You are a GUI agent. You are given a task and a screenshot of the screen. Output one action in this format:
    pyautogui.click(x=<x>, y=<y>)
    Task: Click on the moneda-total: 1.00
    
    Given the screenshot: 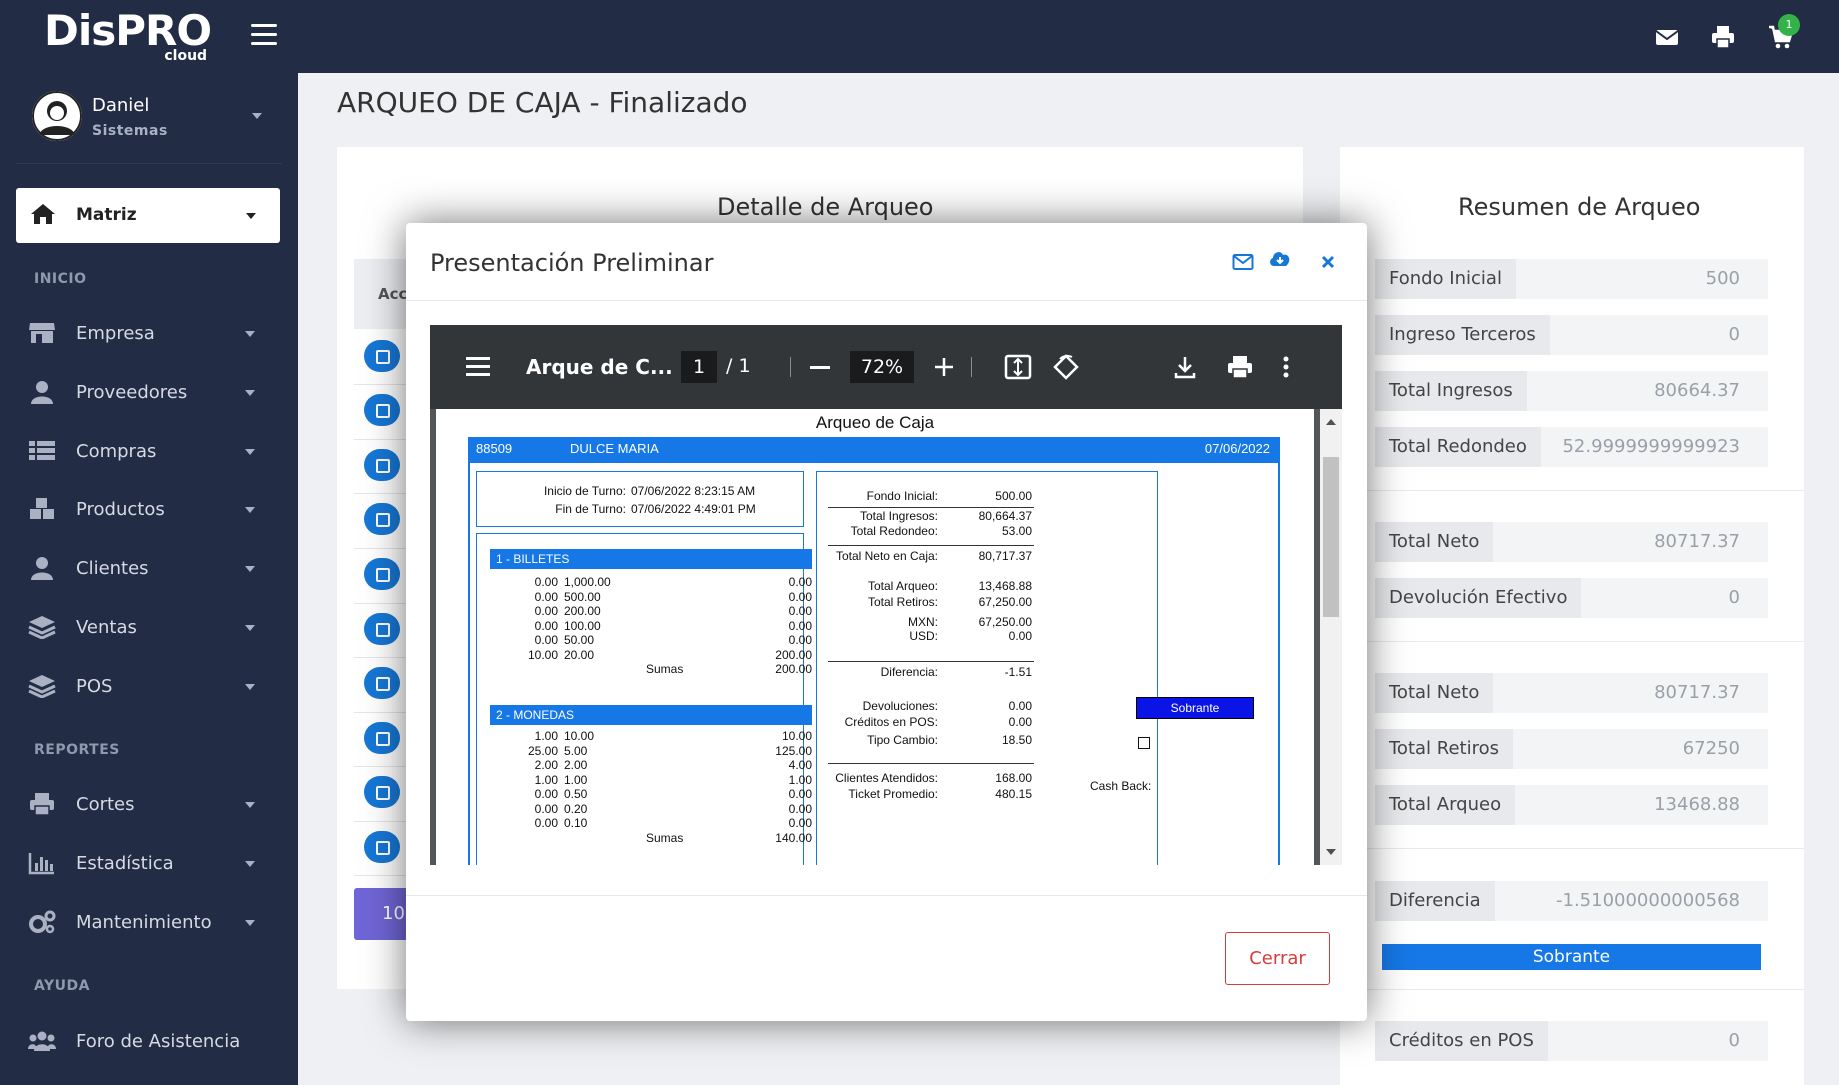 What is the action you would take?
    pyautogui.click(x=800, y=779)
    